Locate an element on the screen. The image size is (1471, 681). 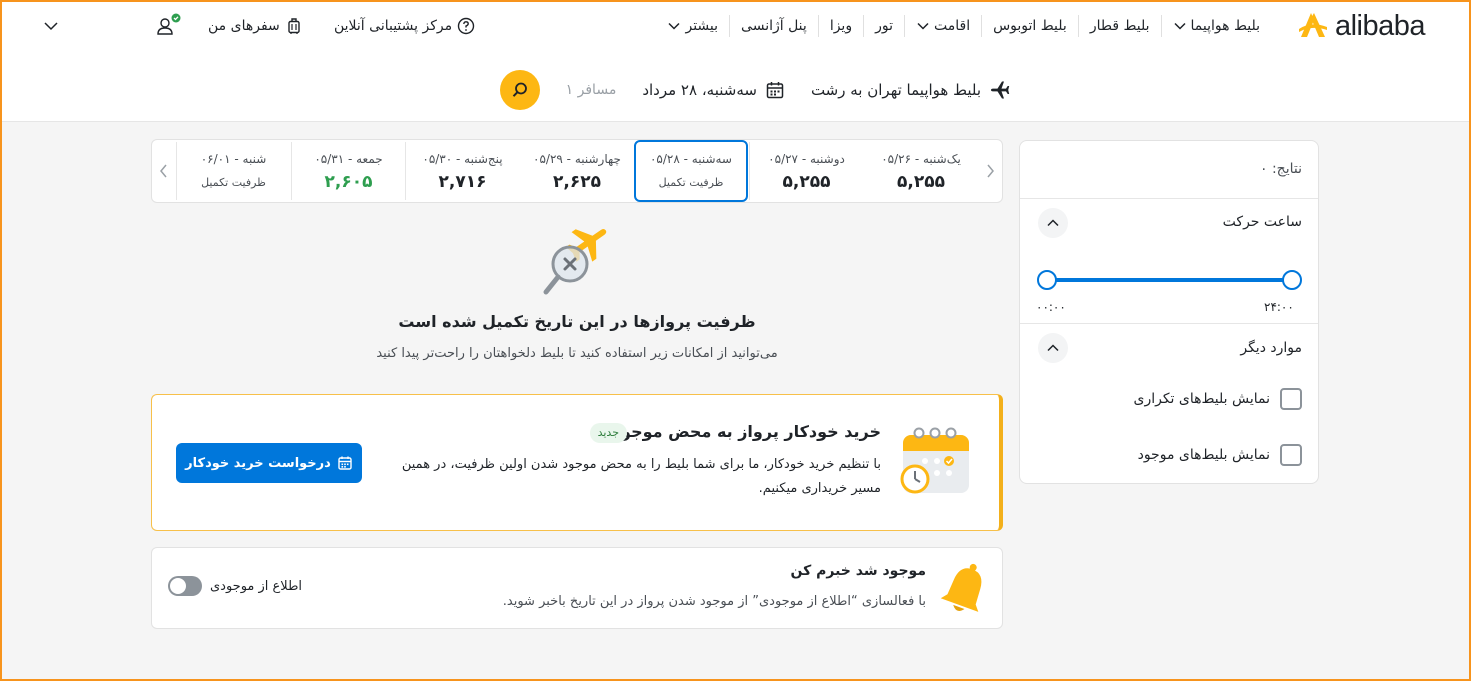
toggle-label: اطلاع از موجودی is located at coordinates (256, 586).